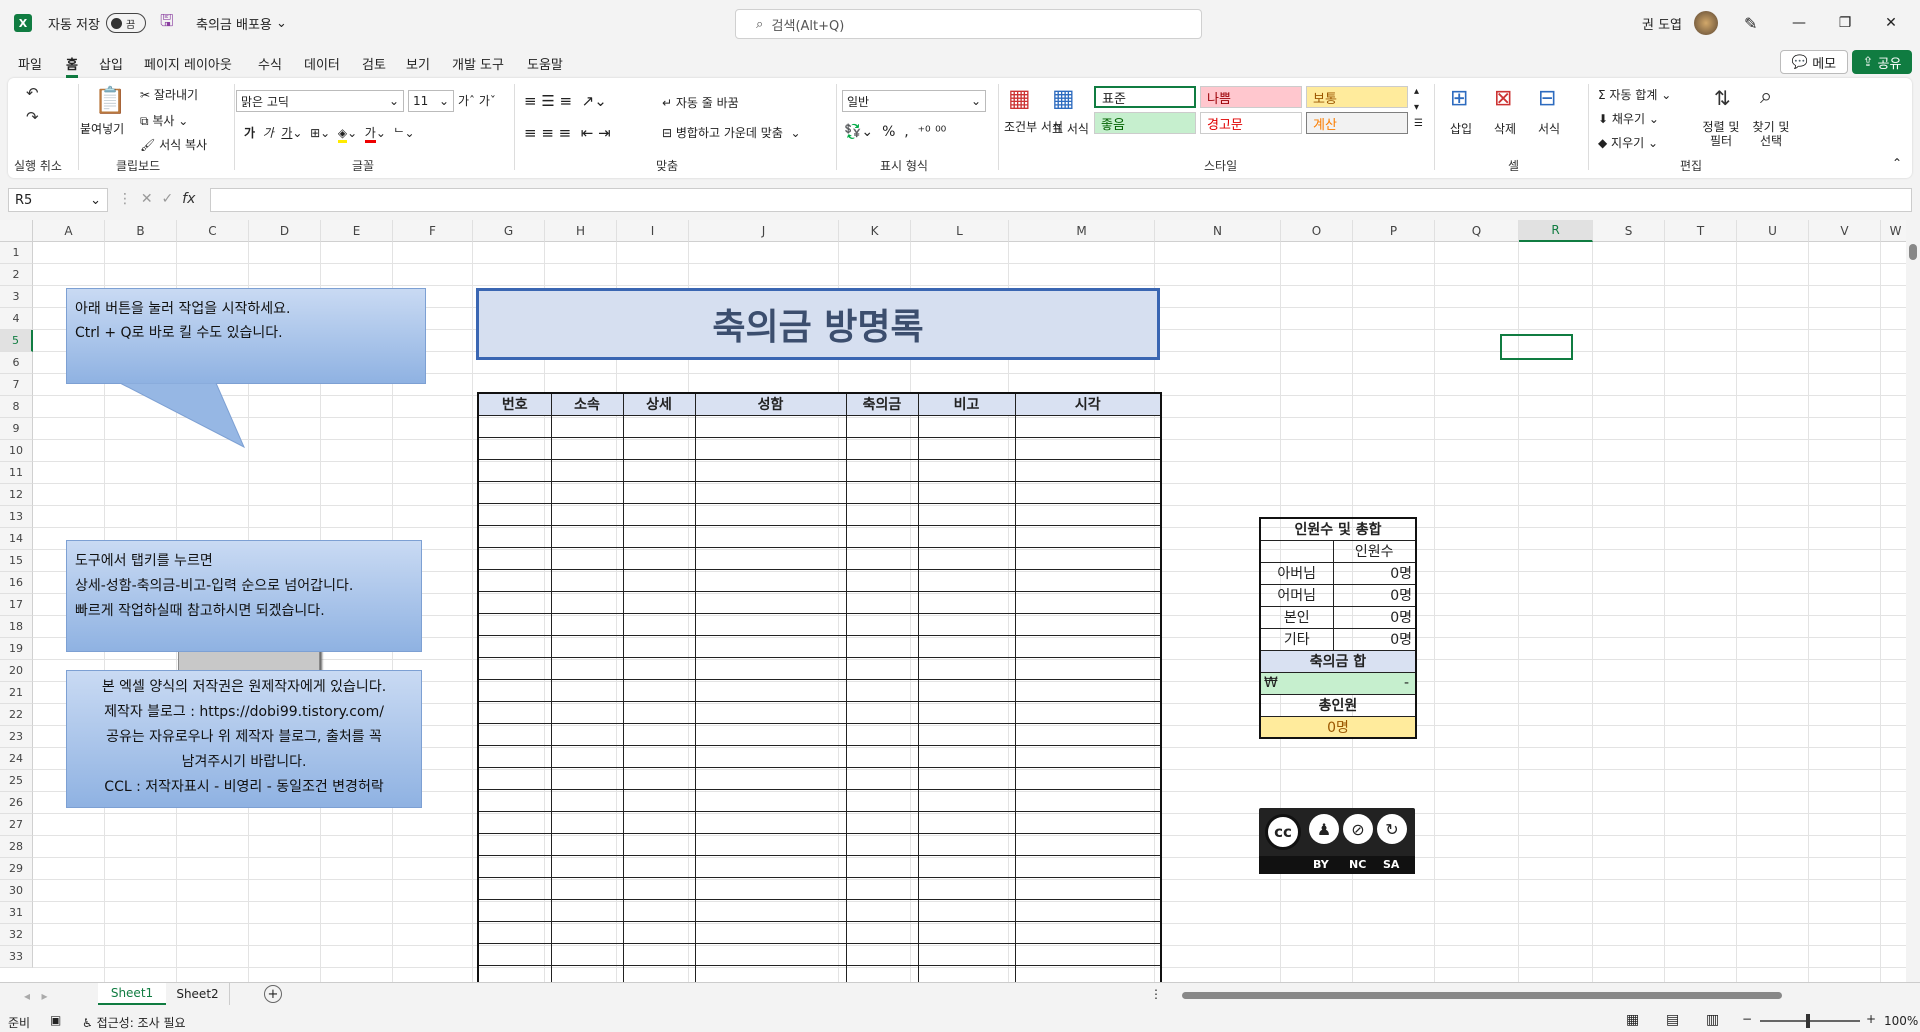 The image size is (1920, 1032). Describe the element at coordinates (1871, 1019) in the screenshot. I see `zoom-in-icon: +` at that location.